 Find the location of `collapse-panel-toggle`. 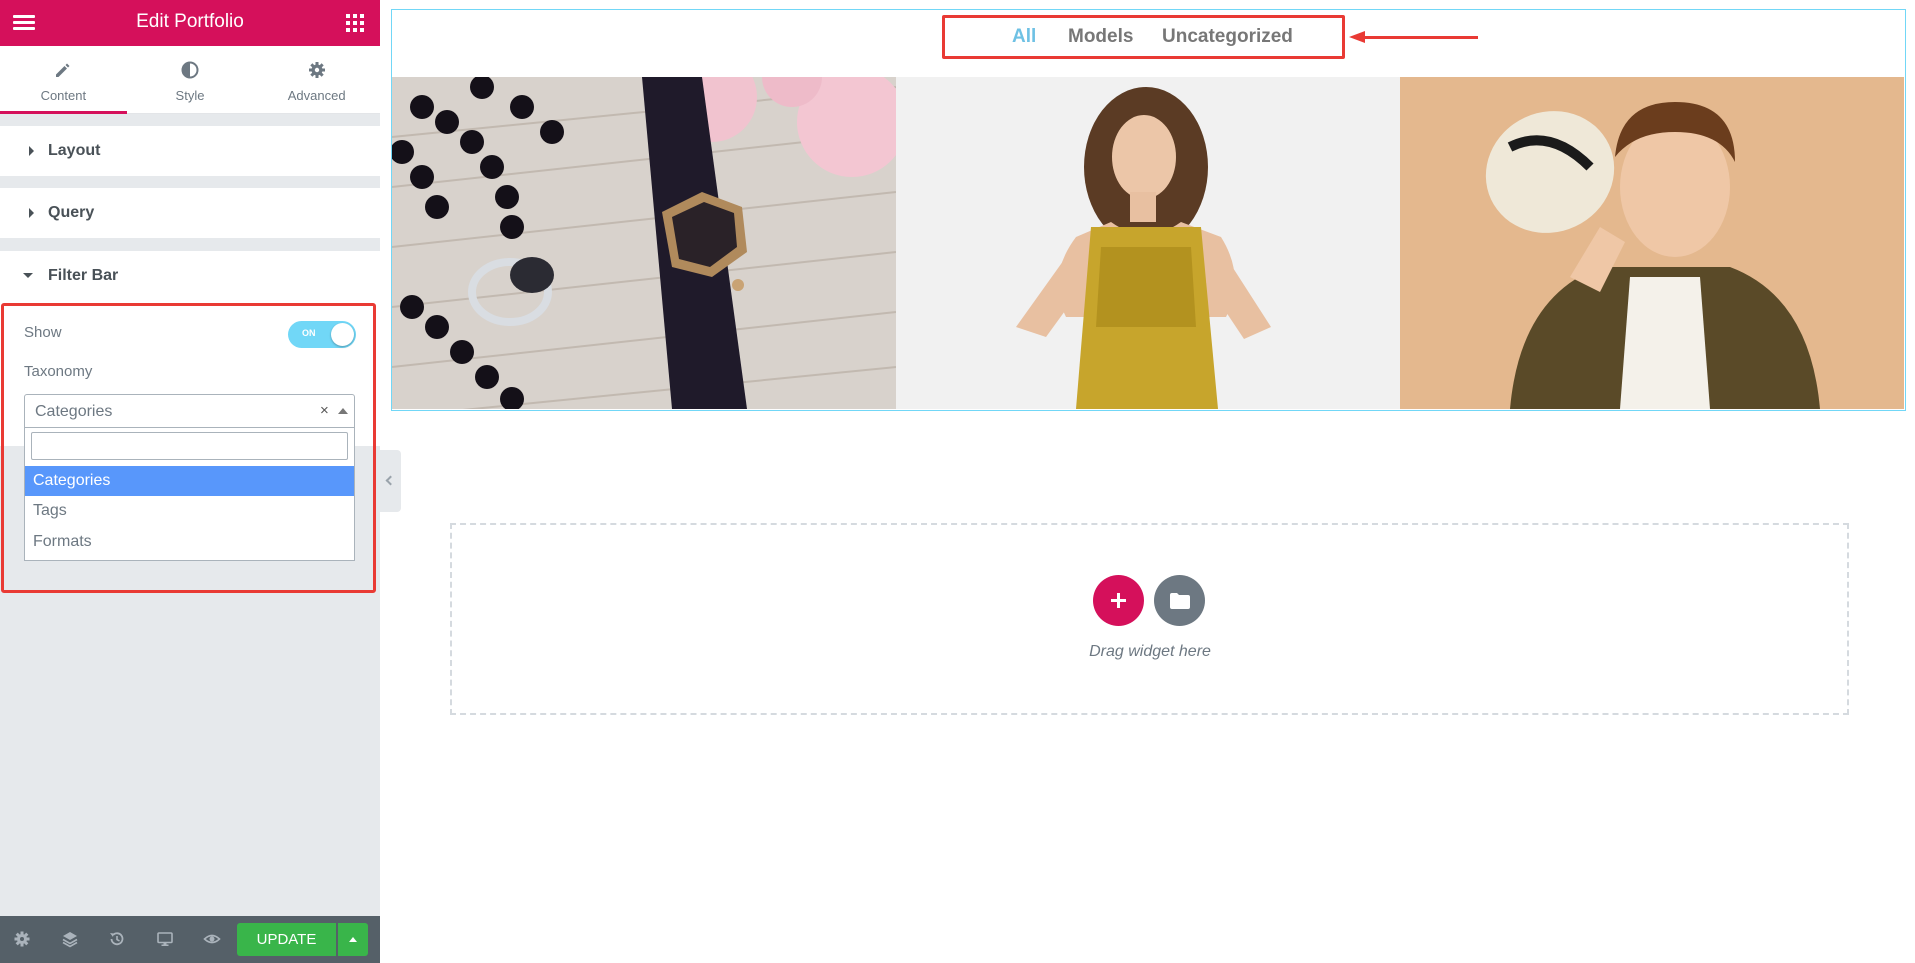

collapse-panel-toggle is located at coordinates (390, 481).